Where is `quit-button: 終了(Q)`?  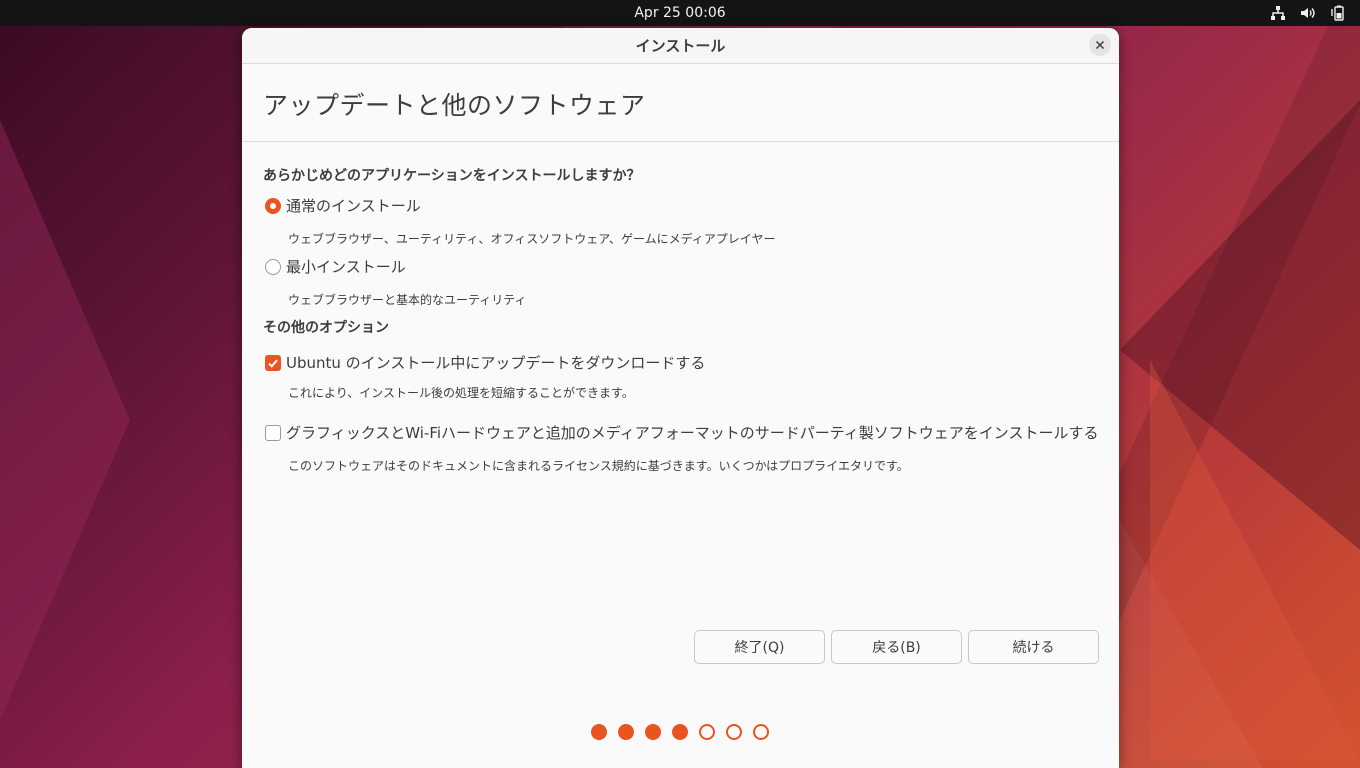 quit-button: 終了(Q) is located at coordinates (759, 647).